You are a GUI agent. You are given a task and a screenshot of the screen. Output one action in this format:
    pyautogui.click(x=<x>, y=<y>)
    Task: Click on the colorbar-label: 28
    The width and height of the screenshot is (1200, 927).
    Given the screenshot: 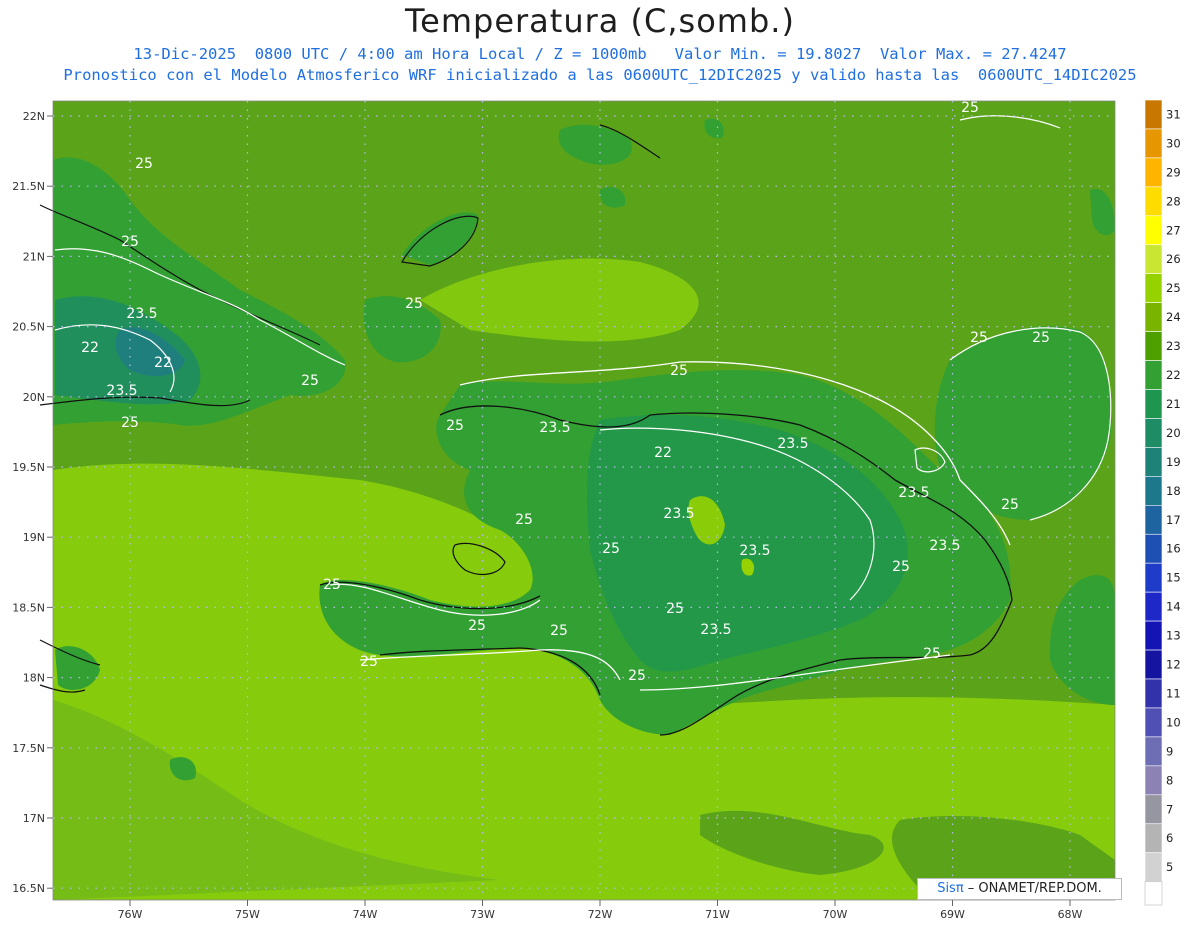 What is the action you would take?
    pyautogui.click(x=1173, y=201)
    